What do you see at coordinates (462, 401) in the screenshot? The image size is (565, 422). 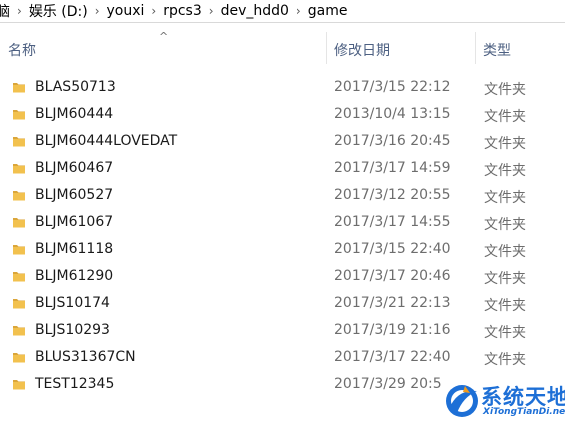 I see `site-logo-icon` at bounding box center [462, 401].